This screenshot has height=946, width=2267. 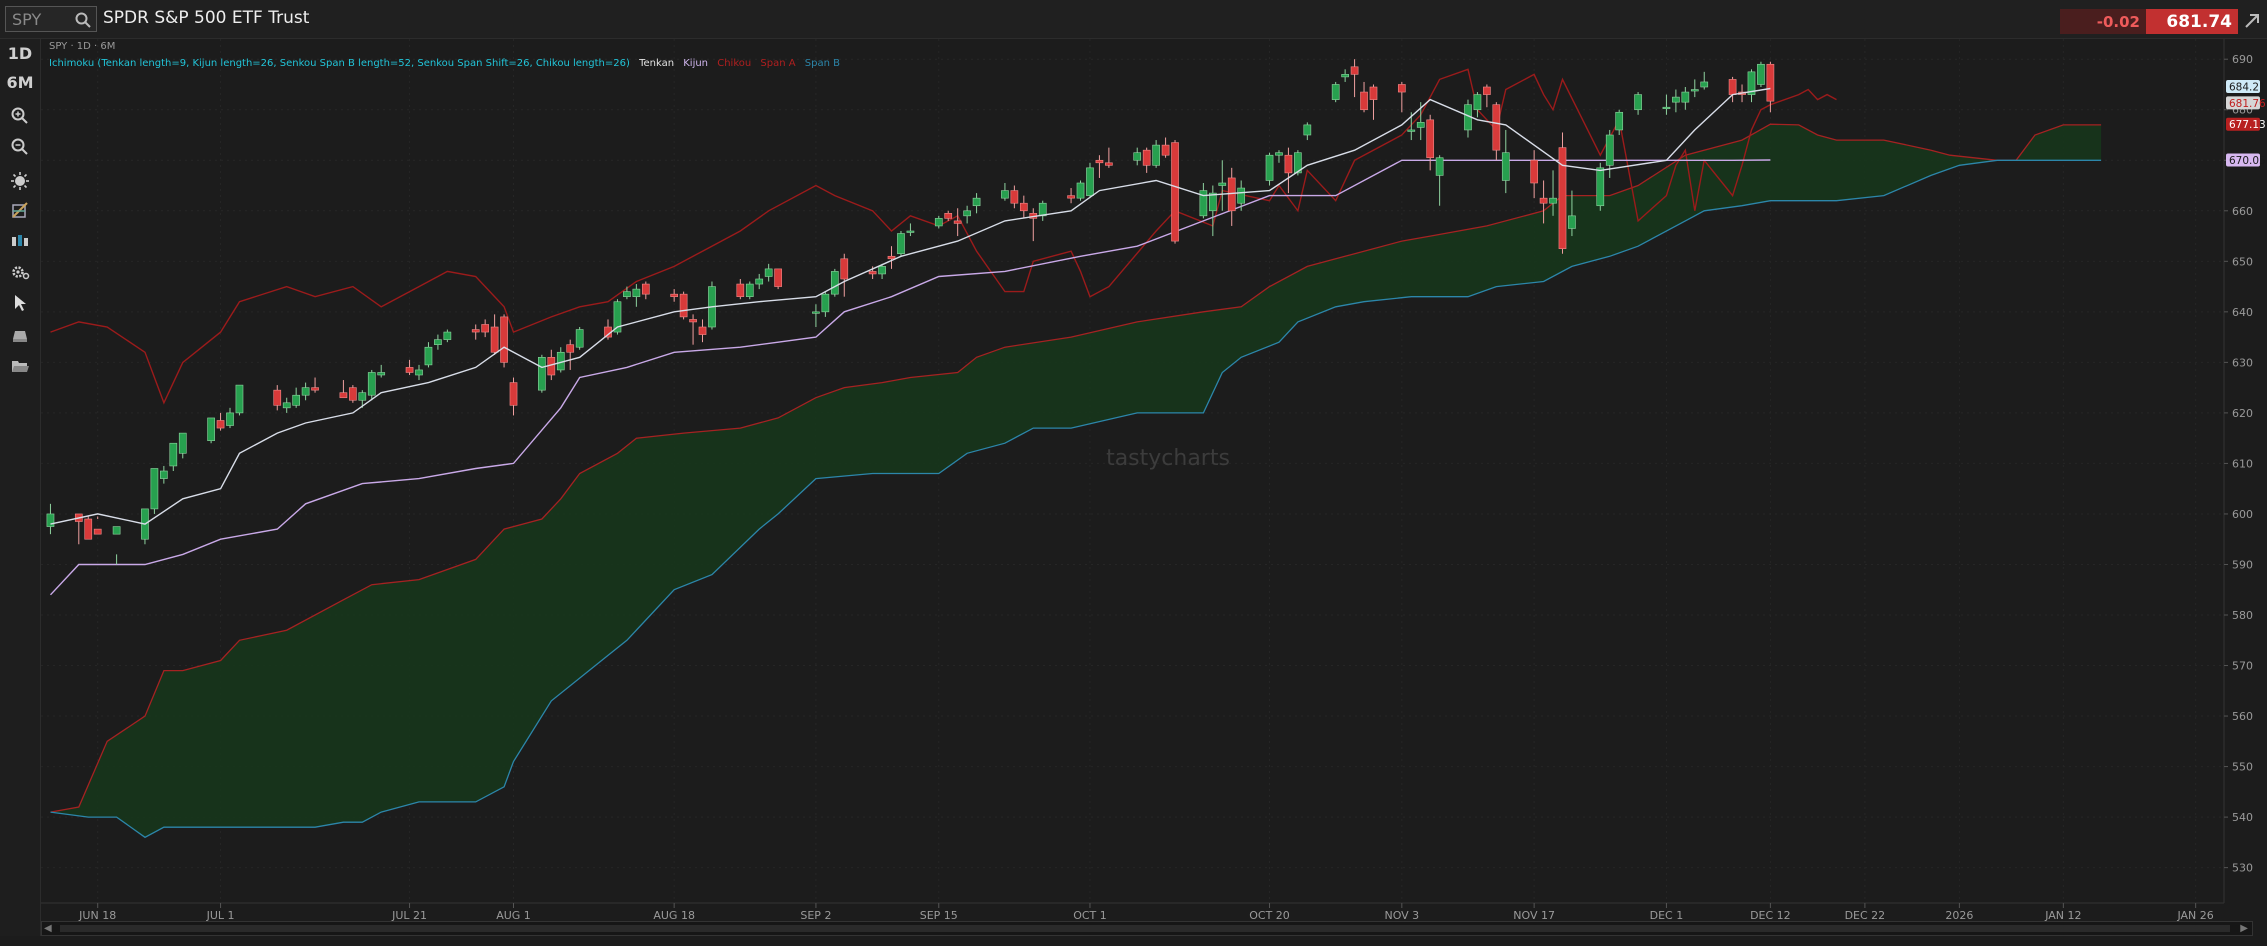 I want to click on price-tag-kijun: 670.05, so click(x=2246, y=160).